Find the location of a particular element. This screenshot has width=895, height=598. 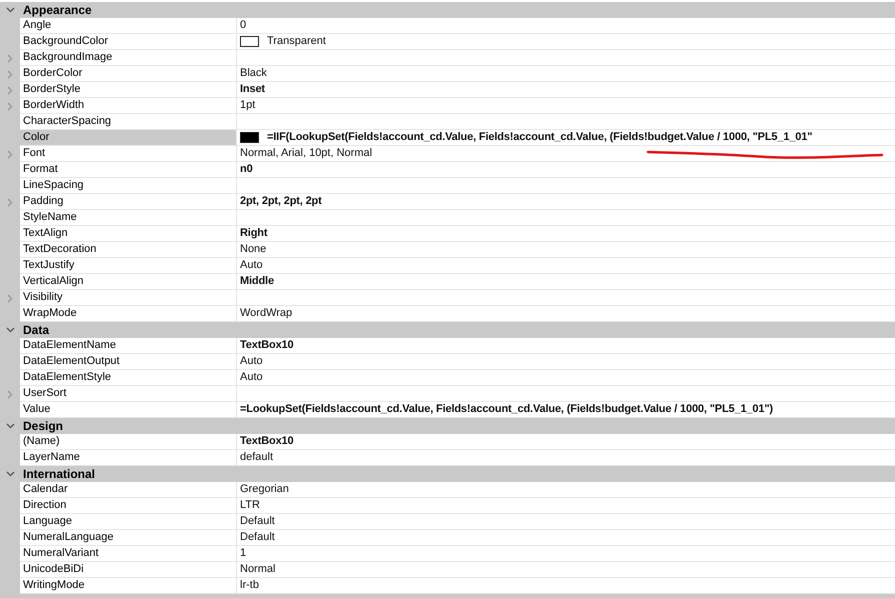

property-value: None is located at coordinates (253, 249).